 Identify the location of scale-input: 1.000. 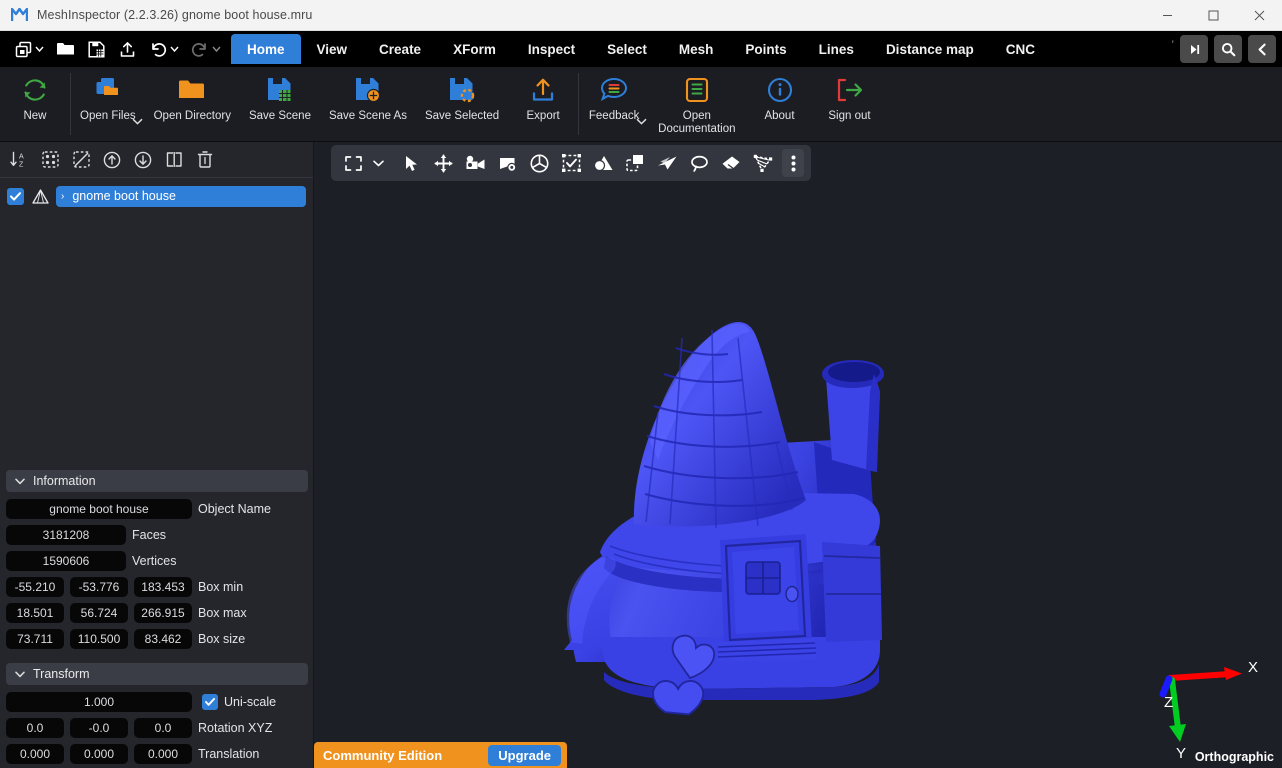
(99, 702).